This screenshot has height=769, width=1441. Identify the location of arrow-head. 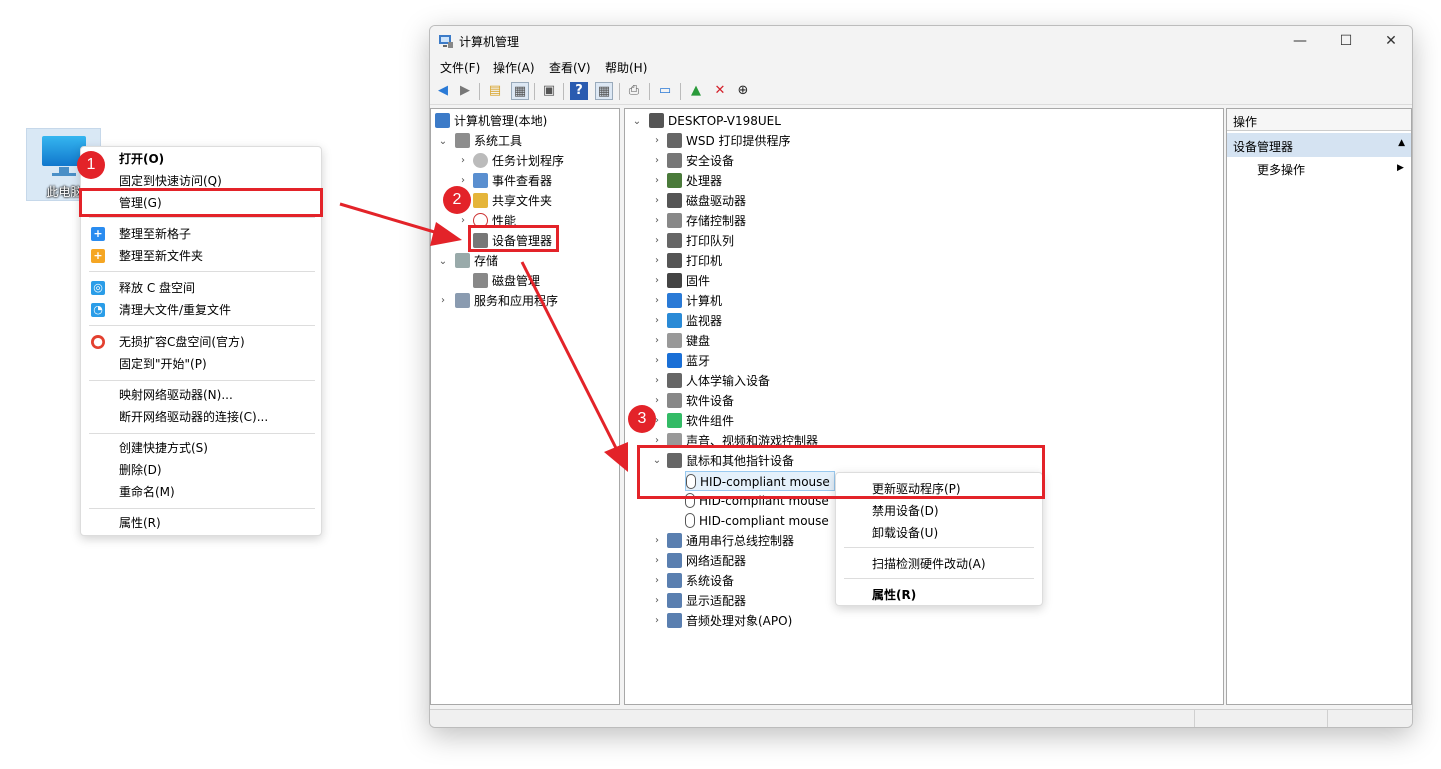
(446, 234).